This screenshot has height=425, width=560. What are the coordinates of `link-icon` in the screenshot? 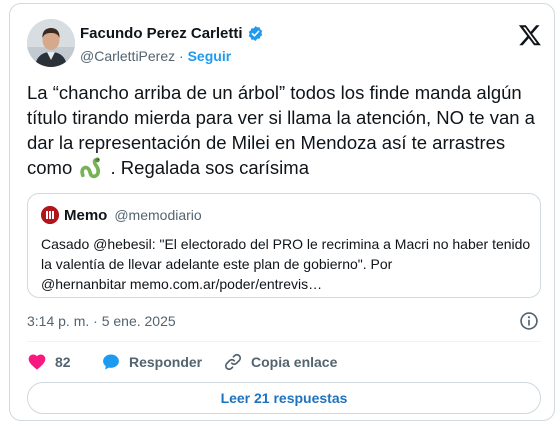 It's located at (233, 362).